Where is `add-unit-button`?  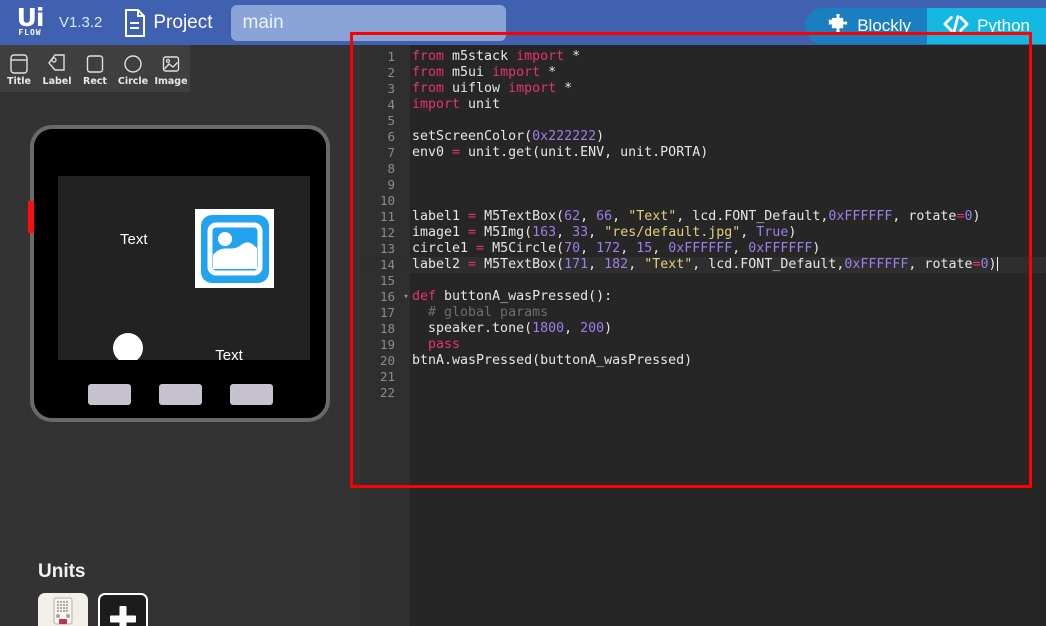 add-unit-button is located at coordinates (123, 609).